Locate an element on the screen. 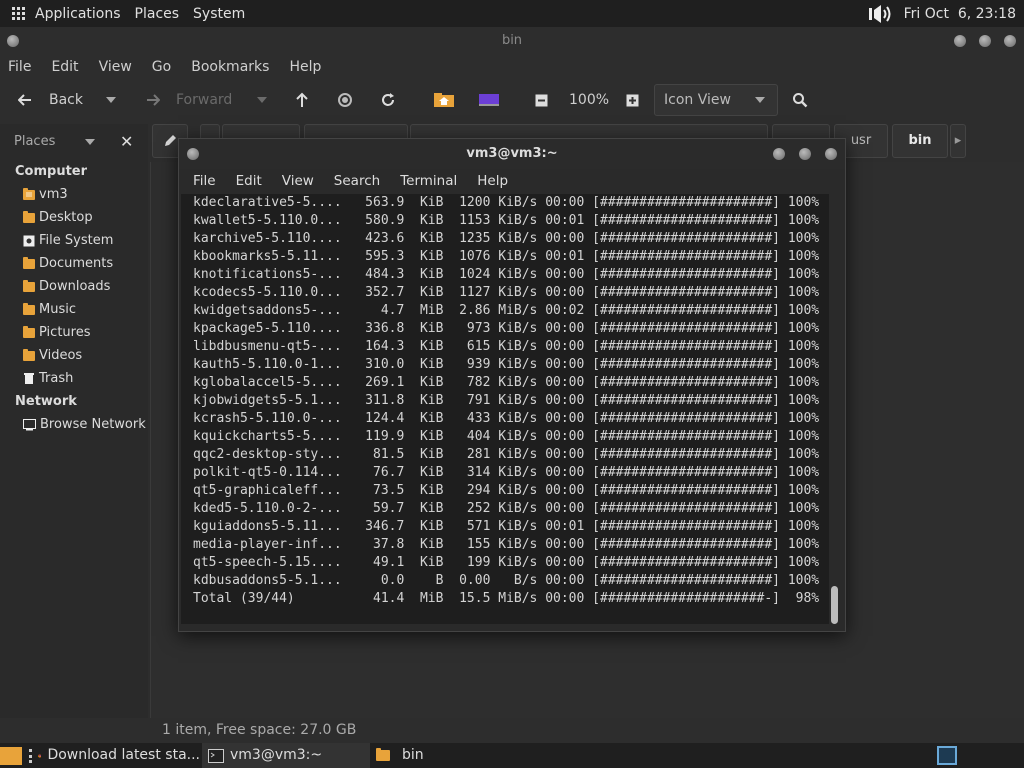 This screenshot has height=768, width=1024. forward-history-chevron-down-icon is located at coordinates (262, 100).